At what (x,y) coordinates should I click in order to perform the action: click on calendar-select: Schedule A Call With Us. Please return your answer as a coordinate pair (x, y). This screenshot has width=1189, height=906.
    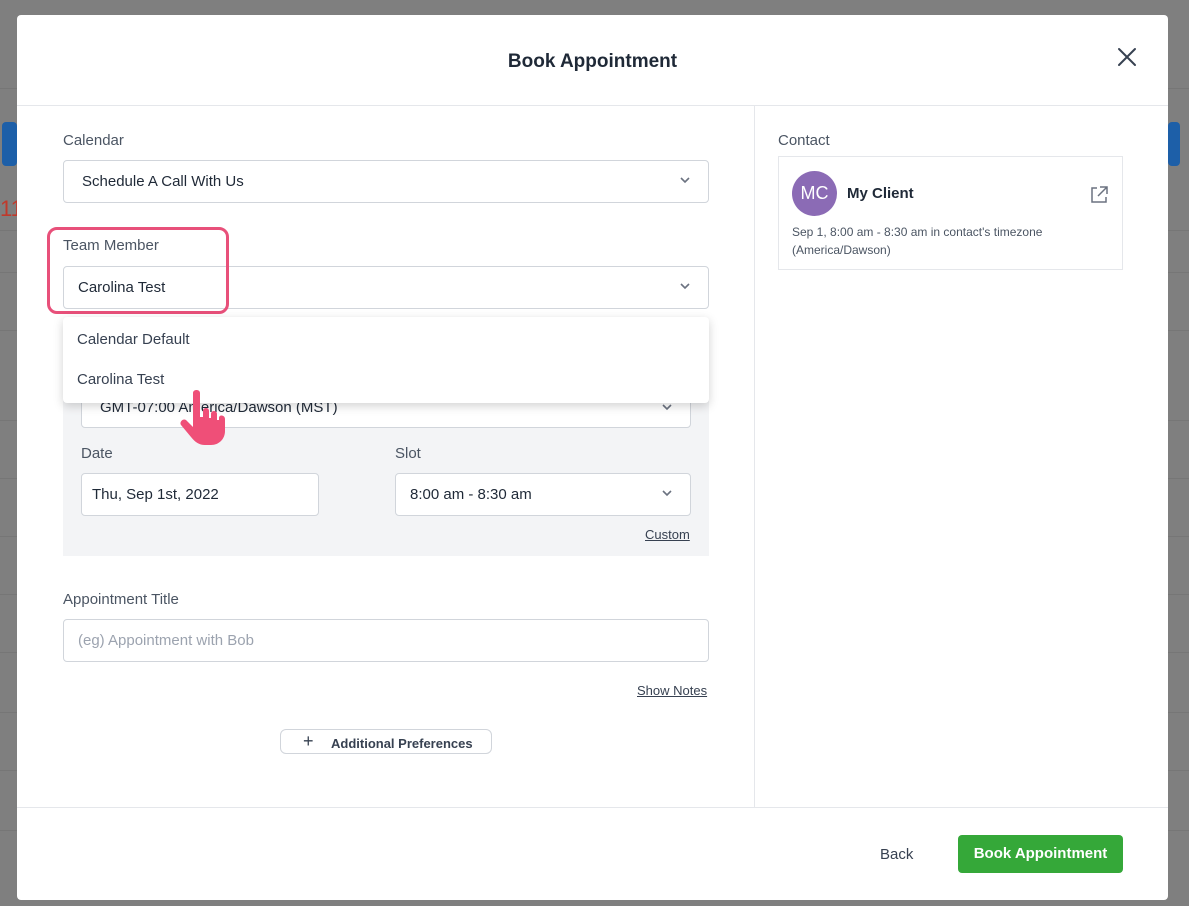
    Looking at the image, I should click on (386, 181).